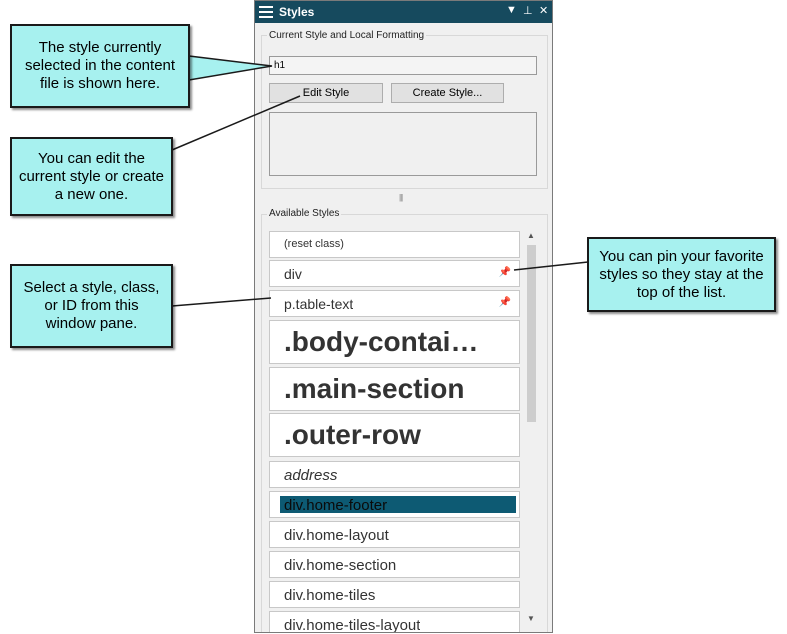  What do you see at coordinates (352, 434) in the screenshot?
I see `list-item-label: .outer-row` at bounding box center [352, 434].